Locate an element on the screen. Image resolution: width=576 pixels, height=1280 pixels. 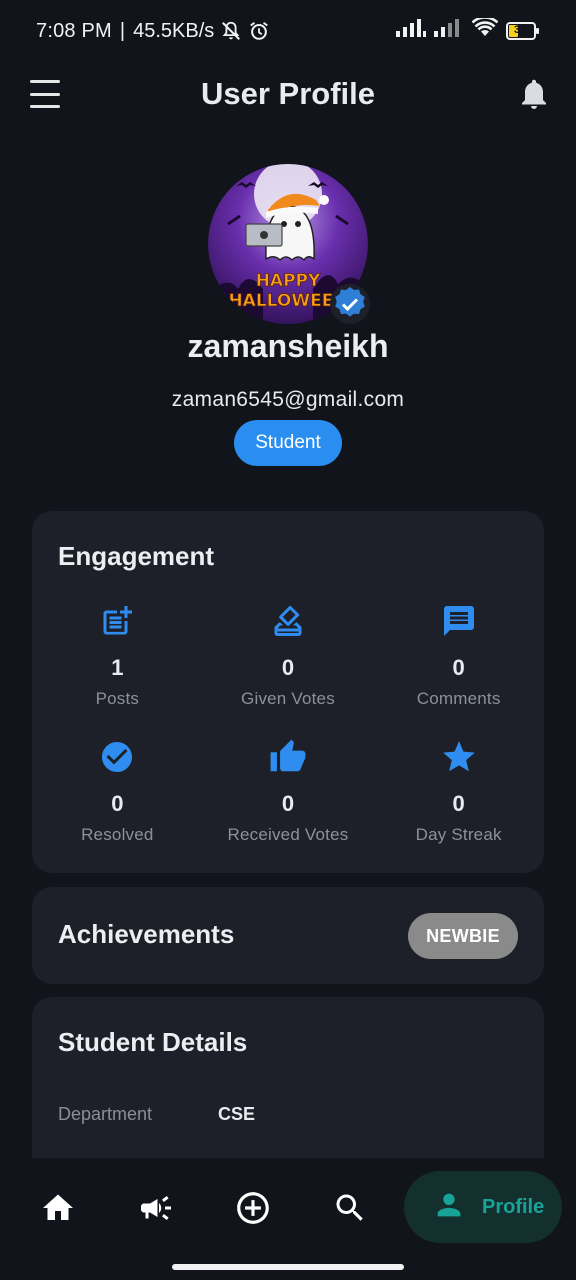
nav-profile-tab: Profile is located at coordinates (483, 1207).